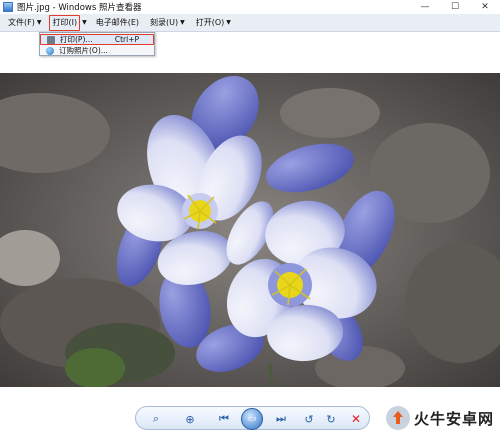  What do you see at coordinates (453, 418) in the screenshot?
I see `watermark-text: 火牛安卓网` at bounding box center [453, 418].